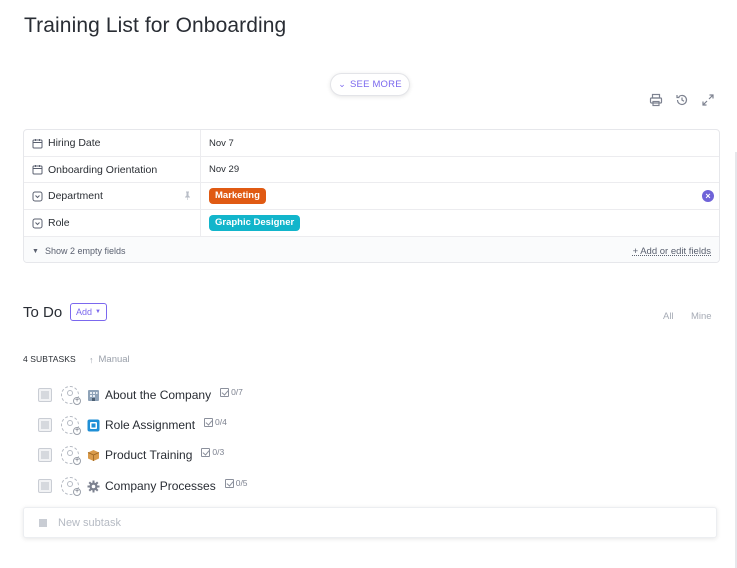 The image size is (737, 568). I want to click on add-edit-fields-link: + Add or edit fields, so click(672, 251).